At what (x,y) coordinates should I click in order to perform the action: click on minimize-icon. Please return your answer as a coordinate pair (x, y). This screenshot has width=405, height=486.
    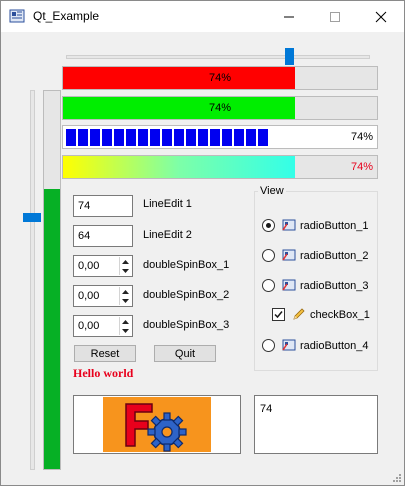
    Looking at the image, I should click on (289, 16).